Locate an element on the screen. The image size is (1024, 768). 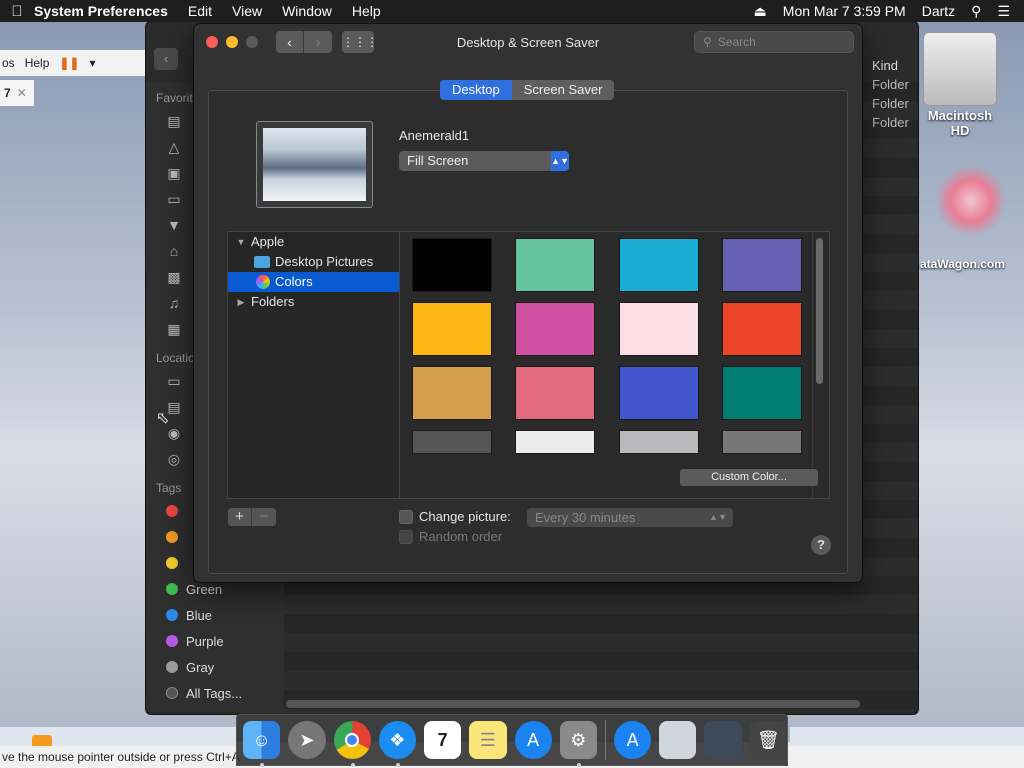
source-colors: Colors is located at coordinates (313, 282).